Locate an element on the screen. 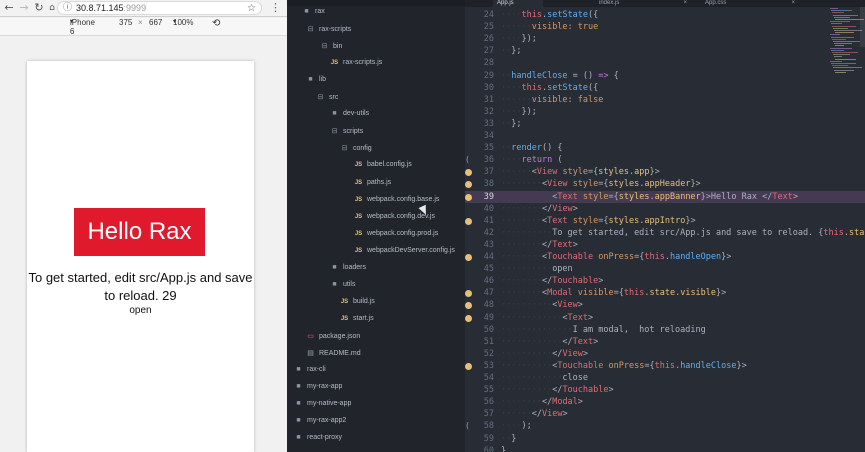 The height and width of the screenshot is (452, 865). tree-item: JS start.js is located at coordinates (356, 323).